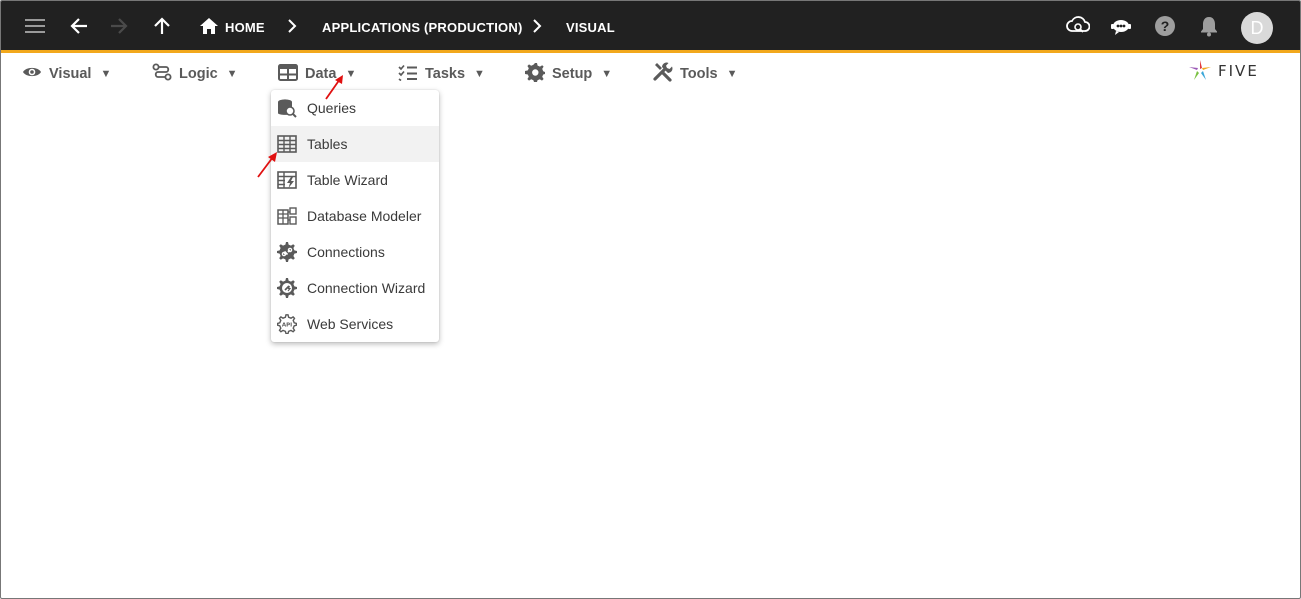 The width and height of the screenshot is (1301, 599). I want to click on help-icon: ?, so click(1165, 26).